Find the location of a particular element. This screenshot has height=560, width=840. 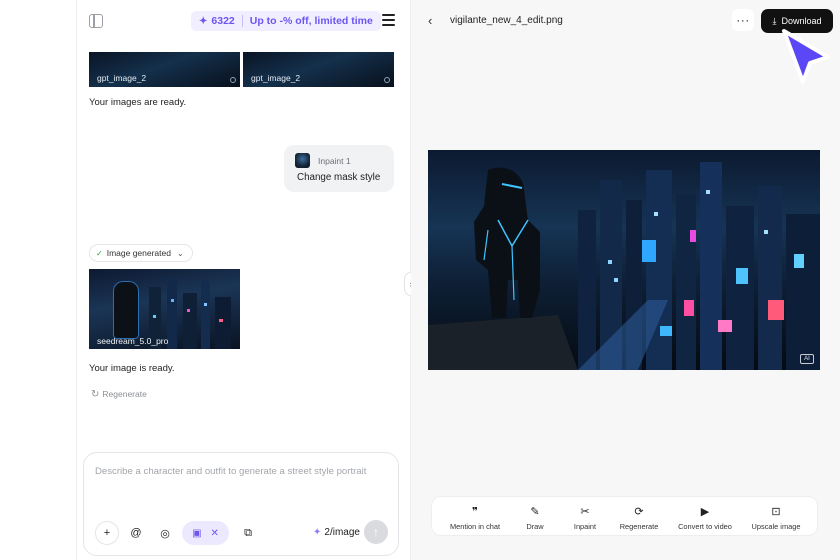

tool-label: Convert to video is located at coordinates (705, 526).